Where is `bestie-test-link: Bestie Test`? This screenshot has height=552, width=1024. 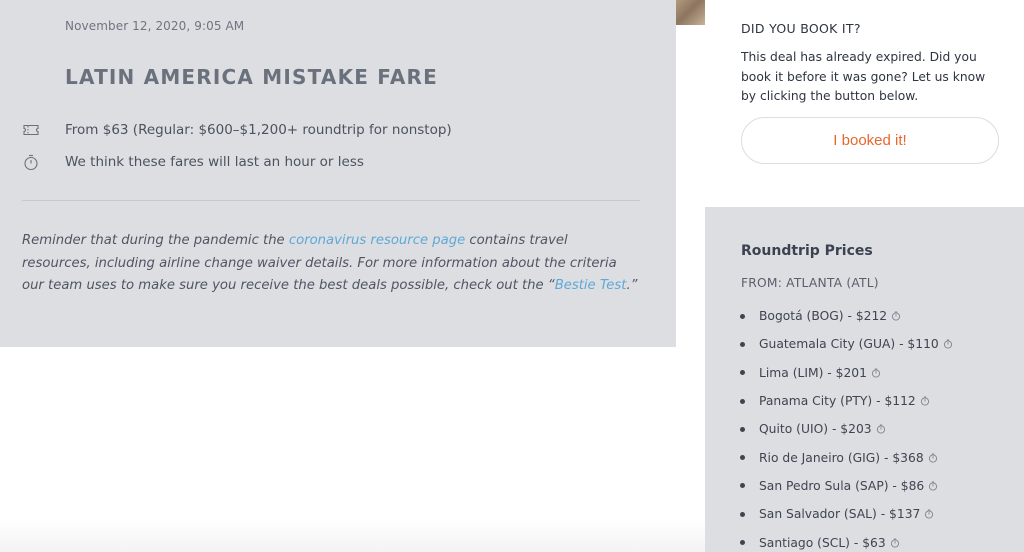
bestie-test-link: Bestie Test is located at coordinates (591, 285).